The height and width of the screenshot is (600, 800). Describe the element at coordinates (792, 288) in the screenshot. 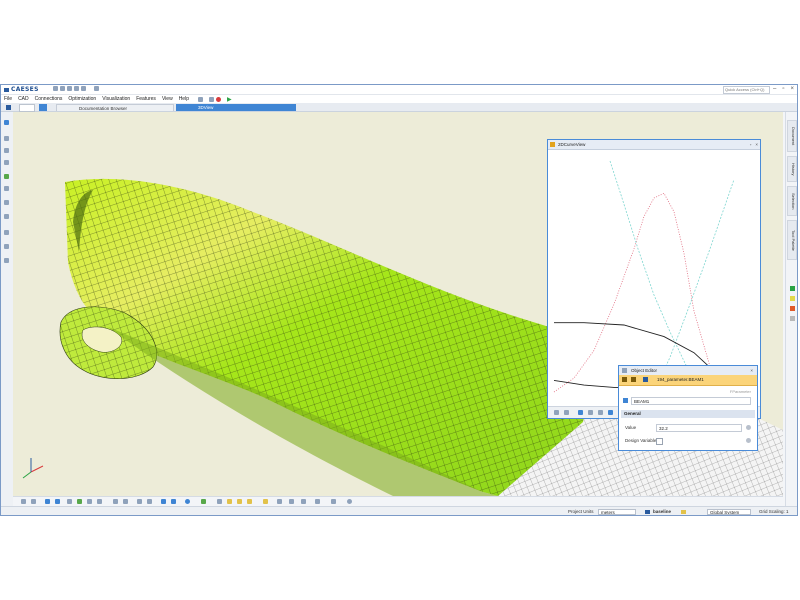

I see `color-swatch-green` at that location.